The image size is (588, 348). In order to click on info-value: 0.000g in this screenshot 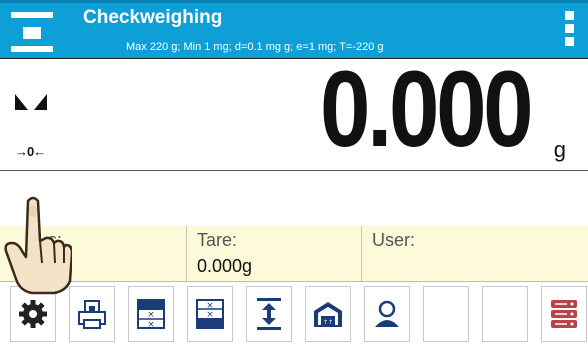, I will do `click(225, 266)`.